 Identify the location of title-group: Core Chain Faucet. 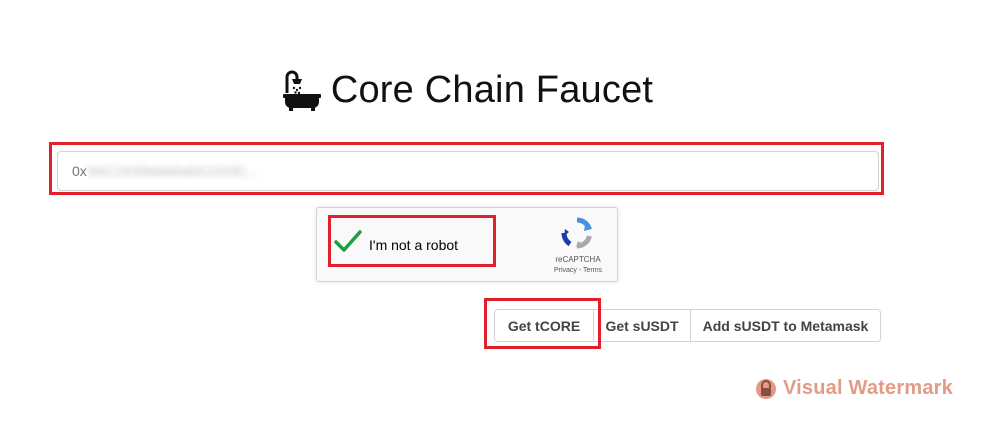
(467, 90).